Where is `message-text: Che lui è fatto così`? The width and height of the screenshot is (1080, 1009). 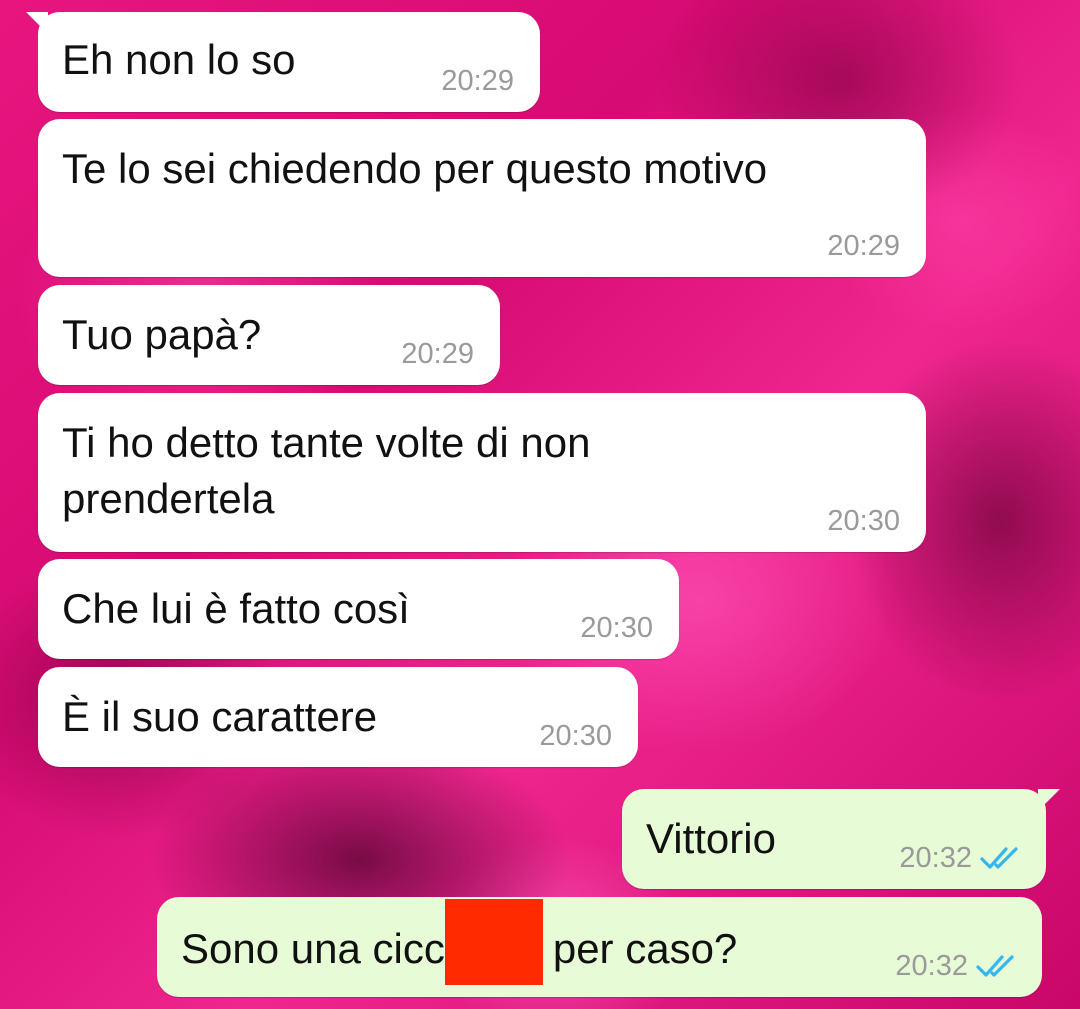 message-text: Che lui è fatto così is located at coordinates (236, 608).